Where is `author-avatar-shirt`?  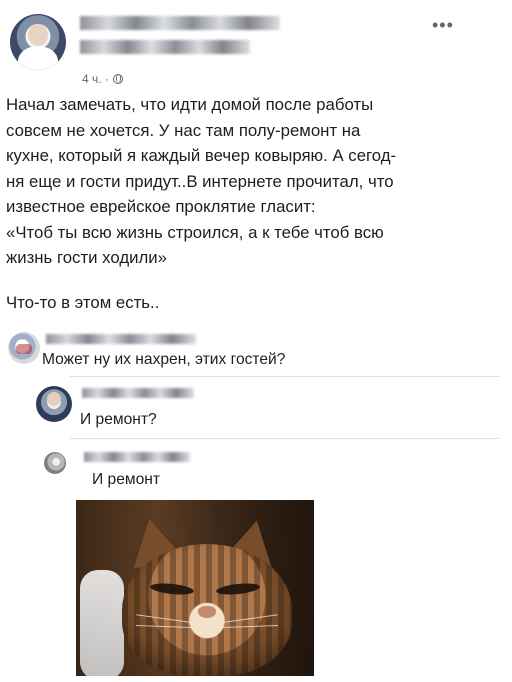 author-avatar-shirt is located at coordinates (38, 58).